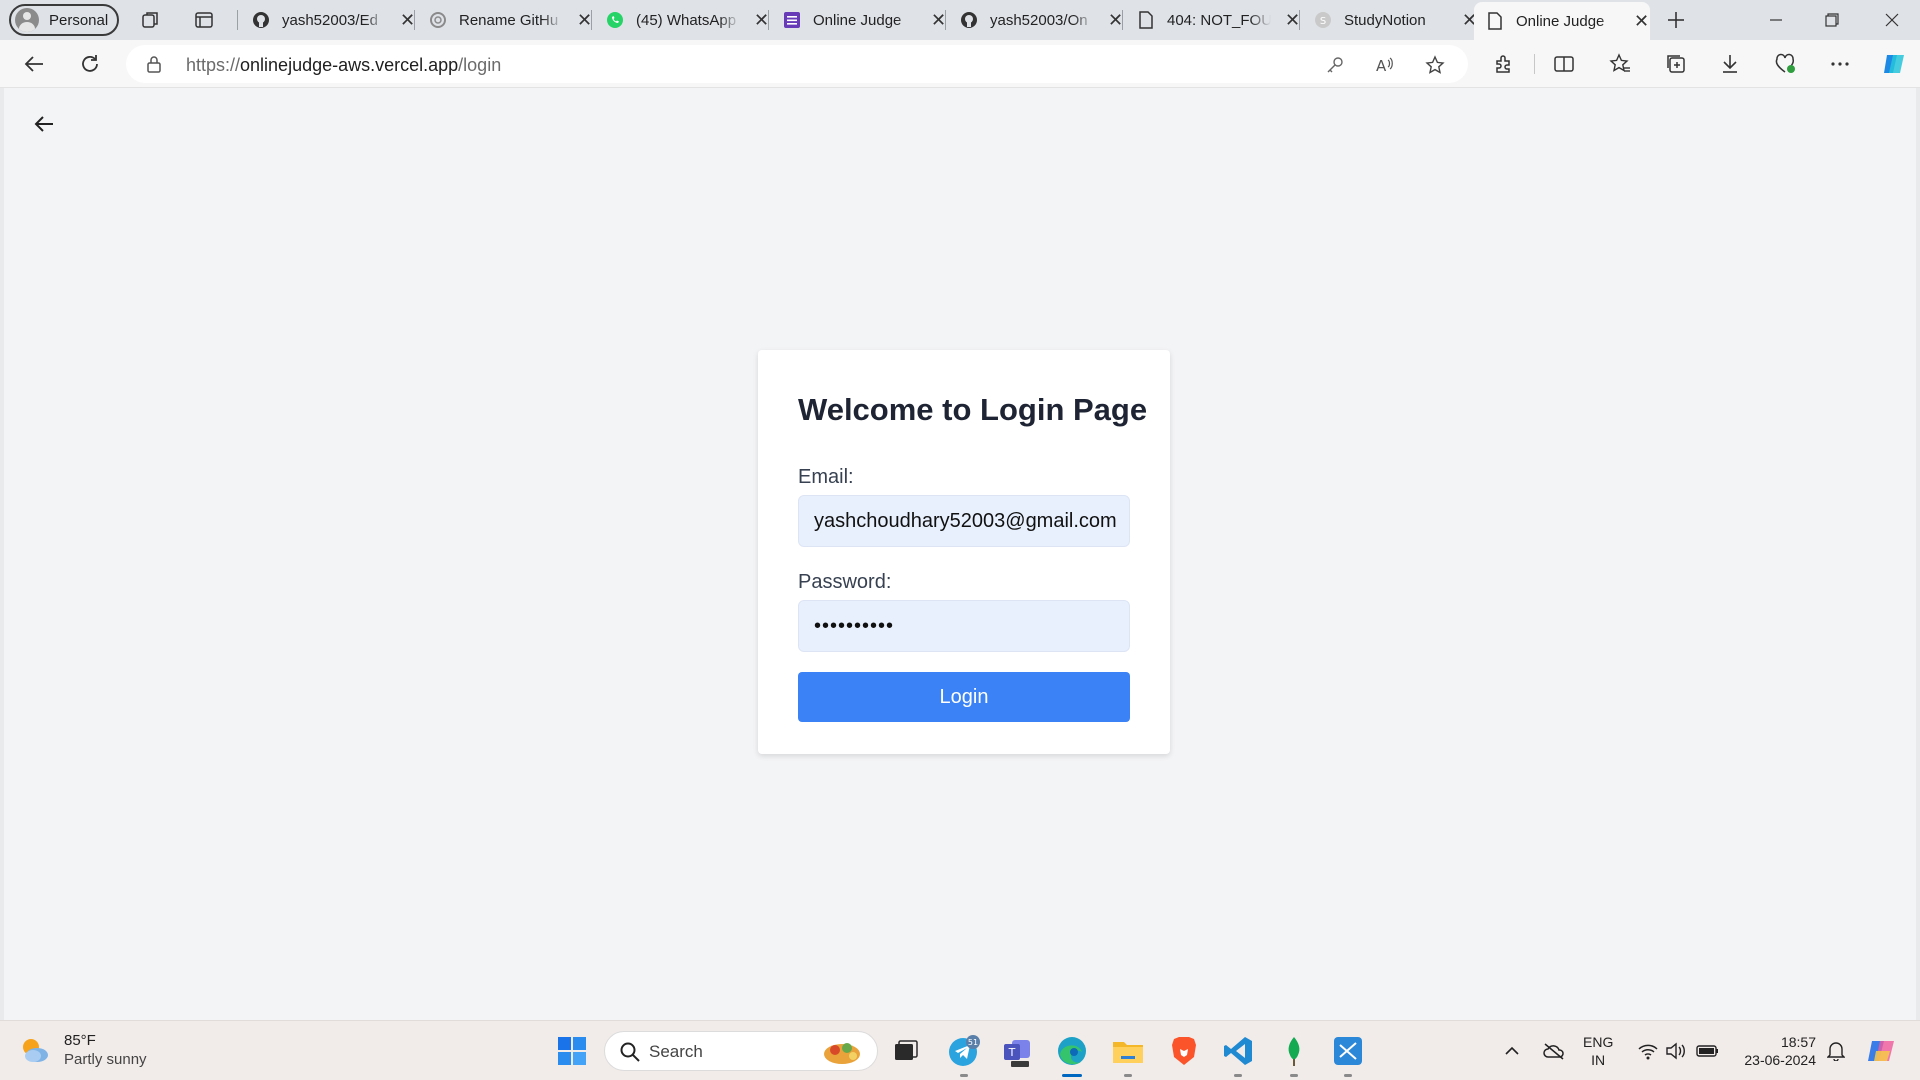 This screenshot has height=1080, width=1920. What do you see at coordinates (676, 1051) in the screenshot?
I see `search-label: Search` at bounding box center [676, 1051].